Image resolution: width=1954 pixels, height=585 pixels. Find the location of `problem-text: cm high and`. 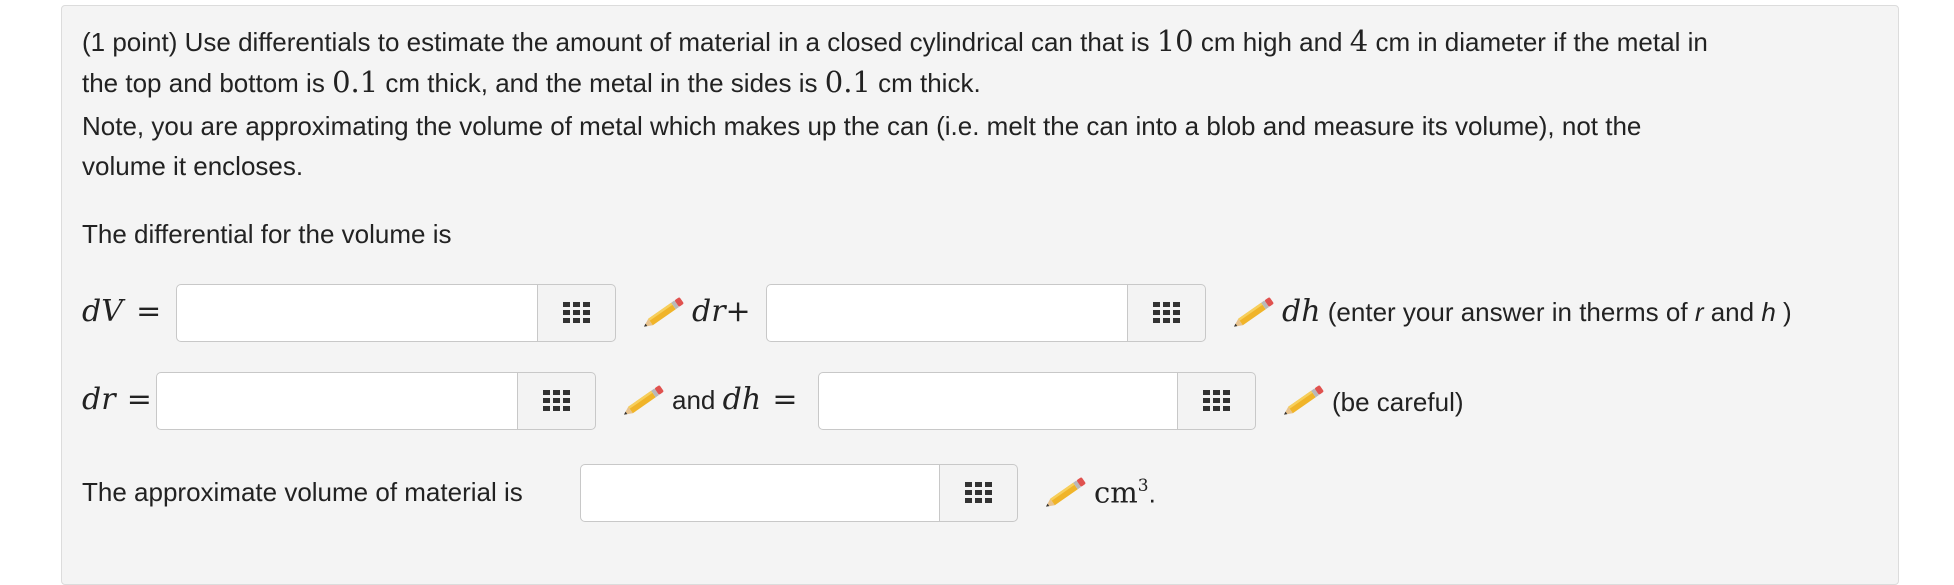

problem-text: cm high and is located at coordinates (1271, 42).